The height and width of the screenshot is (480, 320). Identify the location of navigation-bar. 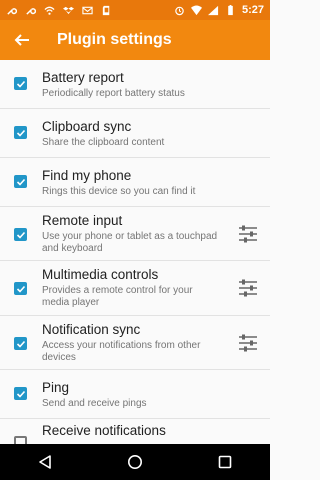
(135, 462).